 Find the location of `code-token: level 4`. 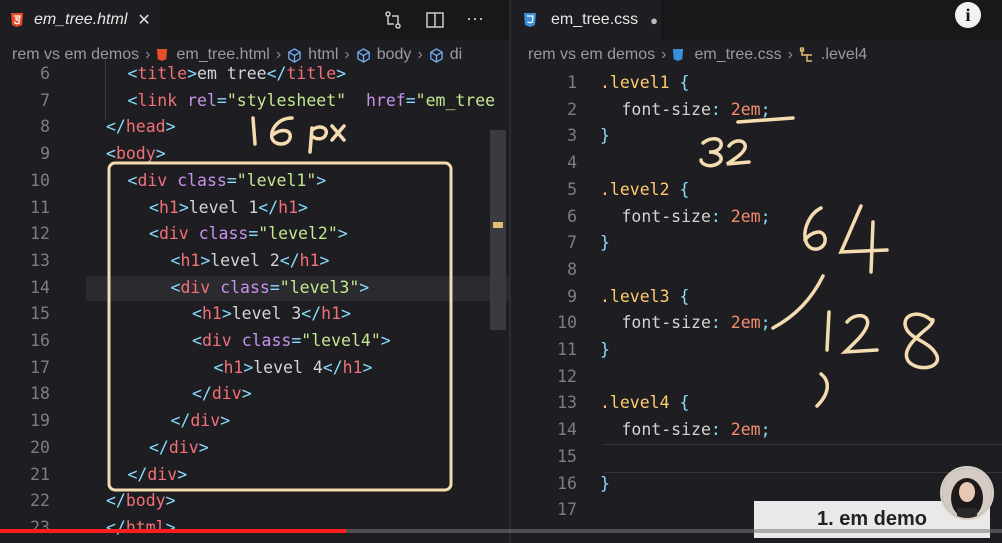

code-token: level 4 is located at coordinates (288, 367).